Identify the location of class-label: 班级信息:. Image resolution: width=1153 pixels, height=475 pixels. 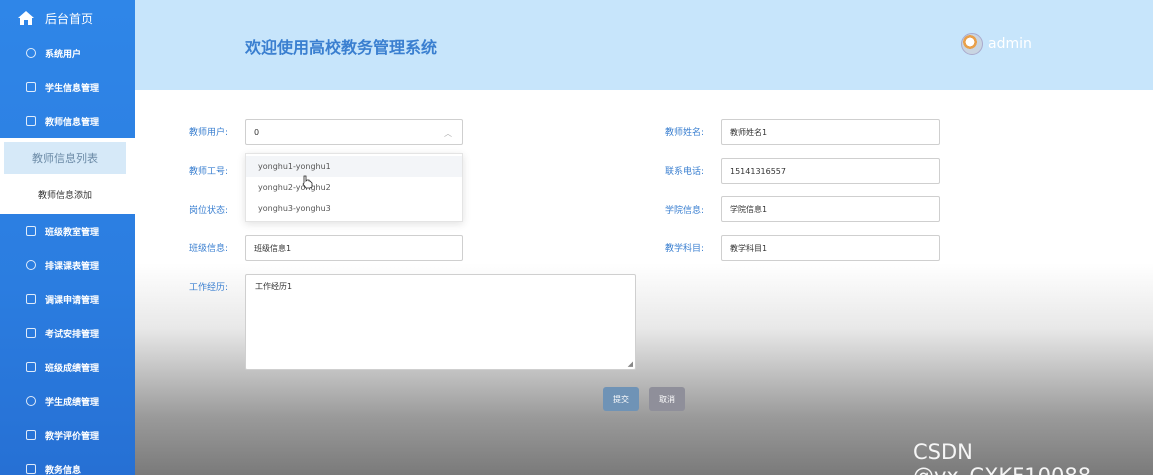
(209, 249).